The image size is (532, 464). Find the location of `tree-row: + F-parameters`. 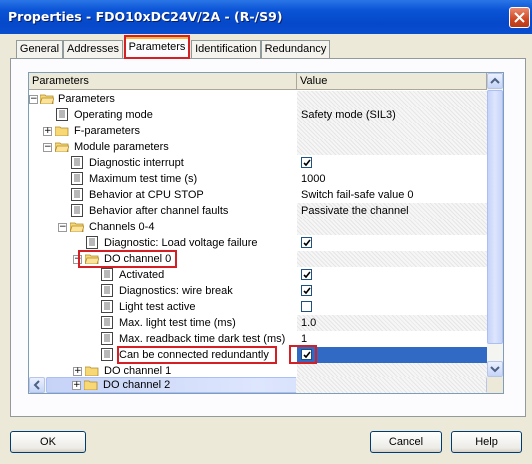

tree-row: + F-parameters is located at coordinates (258, 131).